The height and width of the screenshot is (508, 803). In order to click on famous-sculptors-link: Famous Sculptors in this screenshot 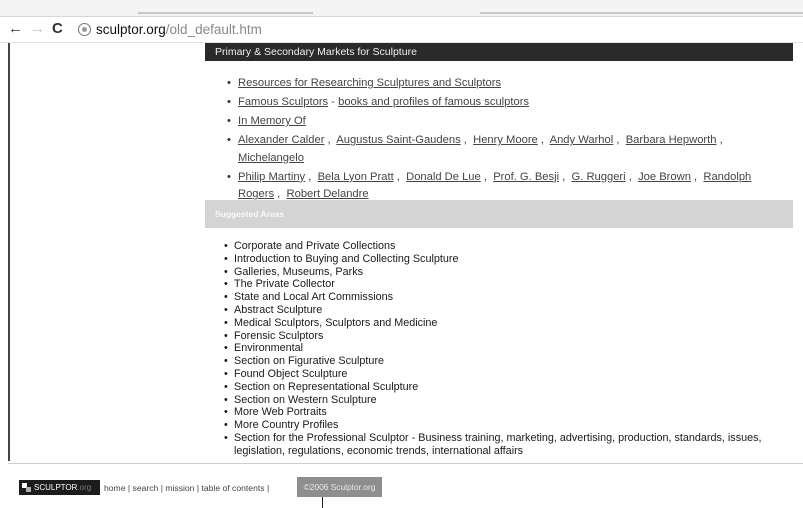, I will do `click(283, 102)`.